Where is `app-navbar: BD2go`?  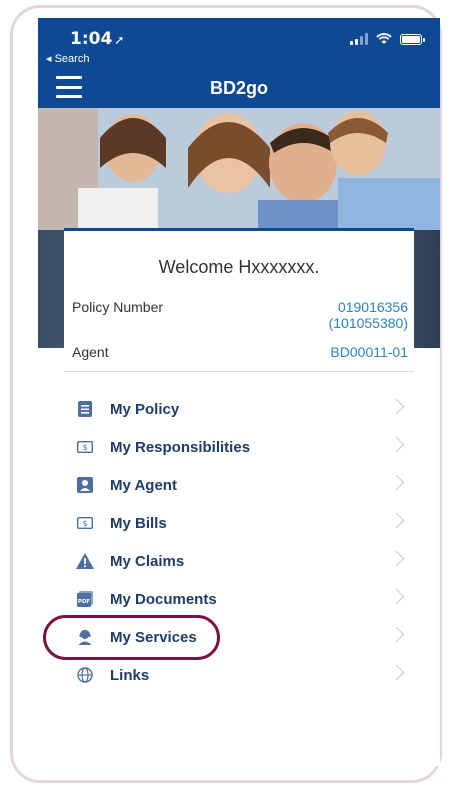
app-navbar: BD2go is located at coordinates (239, 88).